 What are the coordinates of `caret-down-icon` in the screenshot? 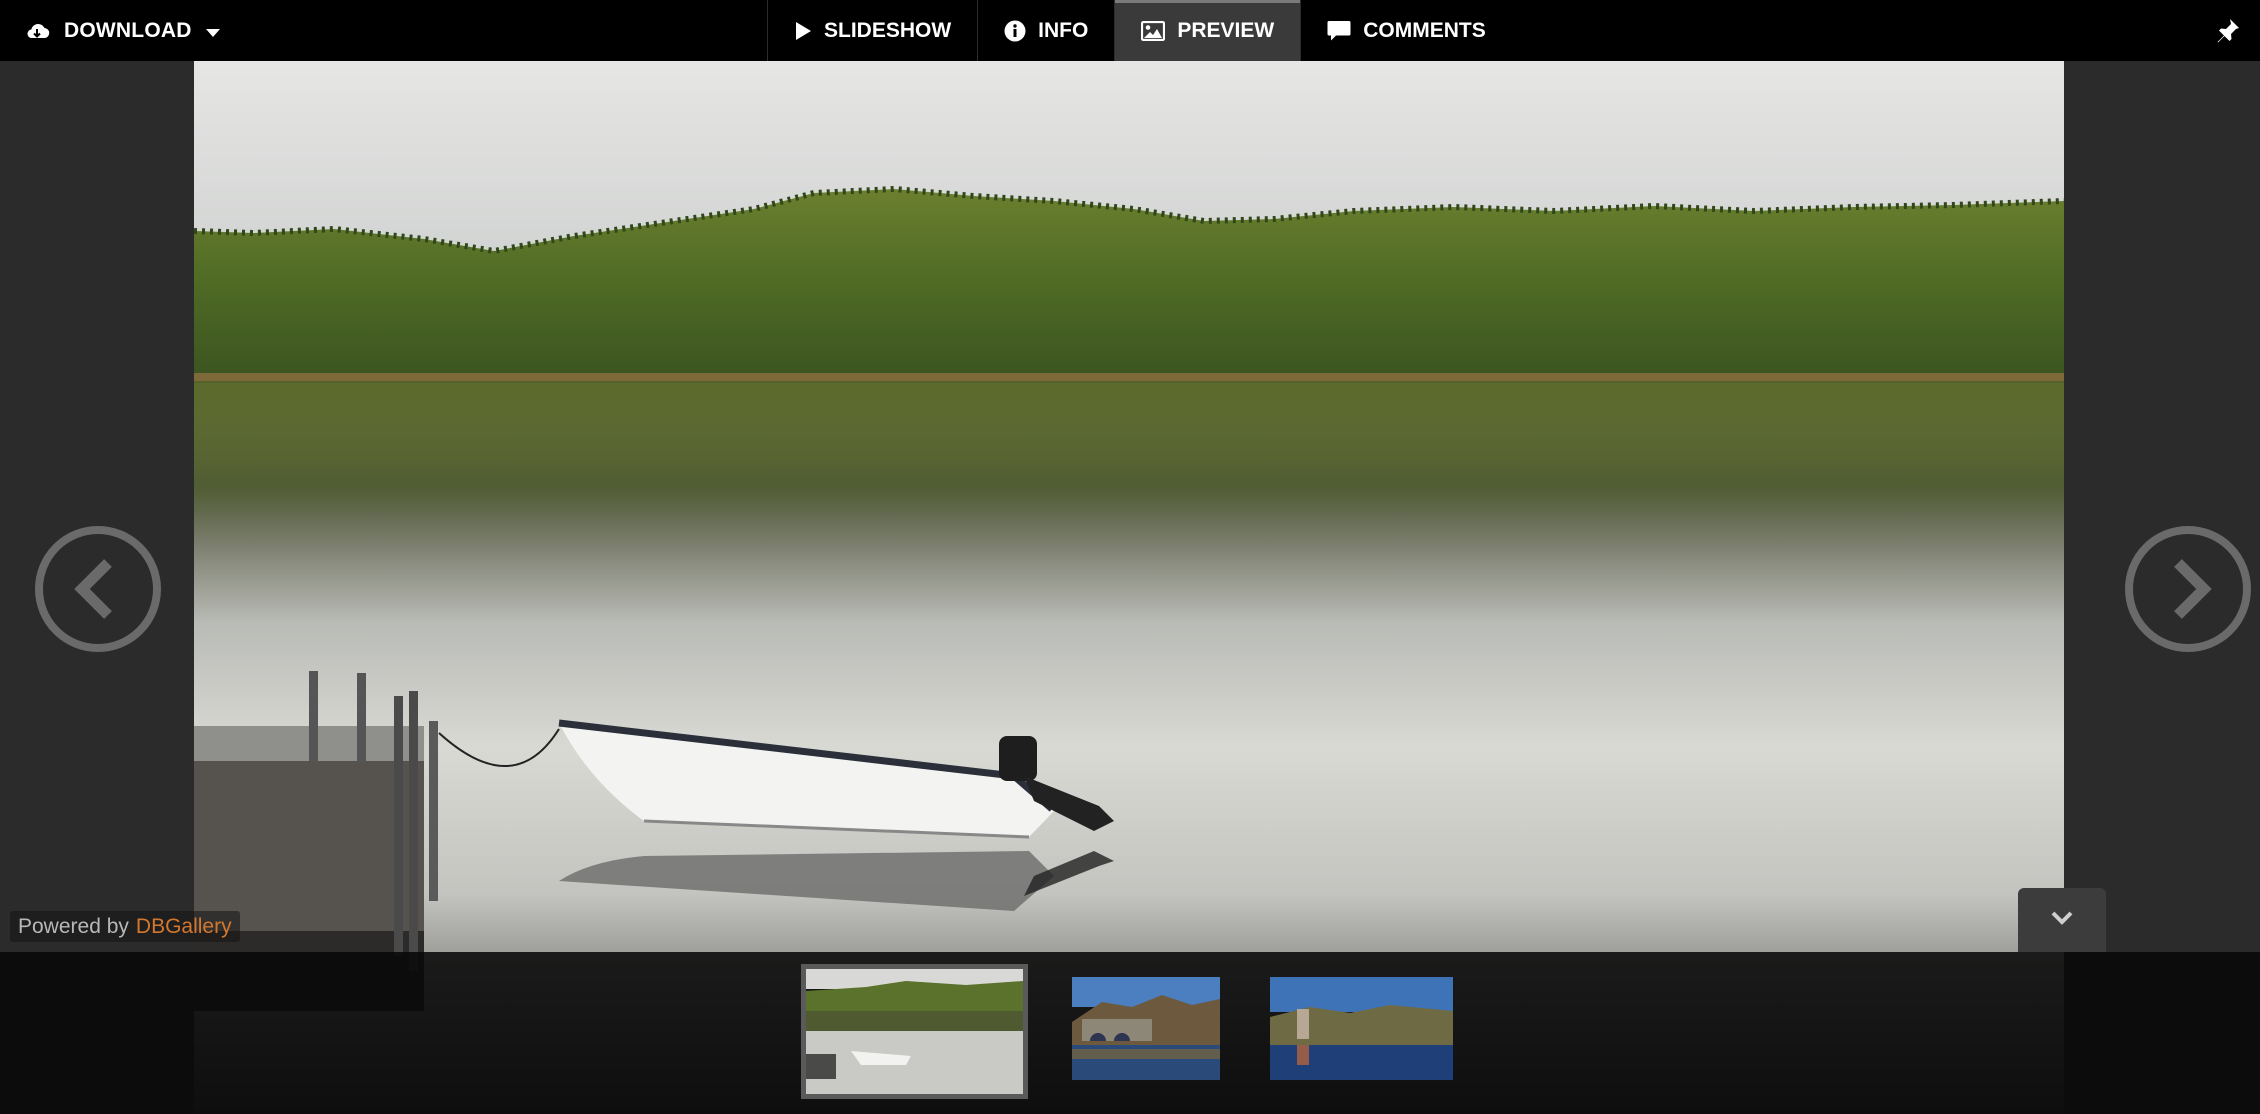 It's located at (212, 32).